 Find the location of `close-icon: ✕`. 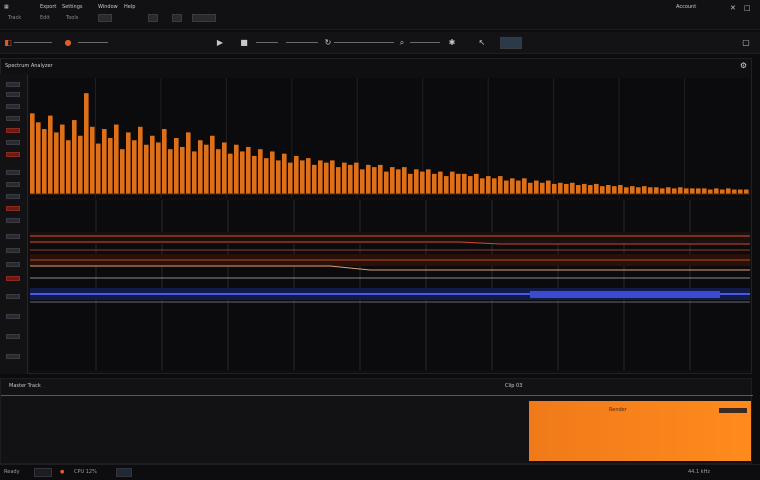

close-icon: ✕ is located at coordinates (733, 8).